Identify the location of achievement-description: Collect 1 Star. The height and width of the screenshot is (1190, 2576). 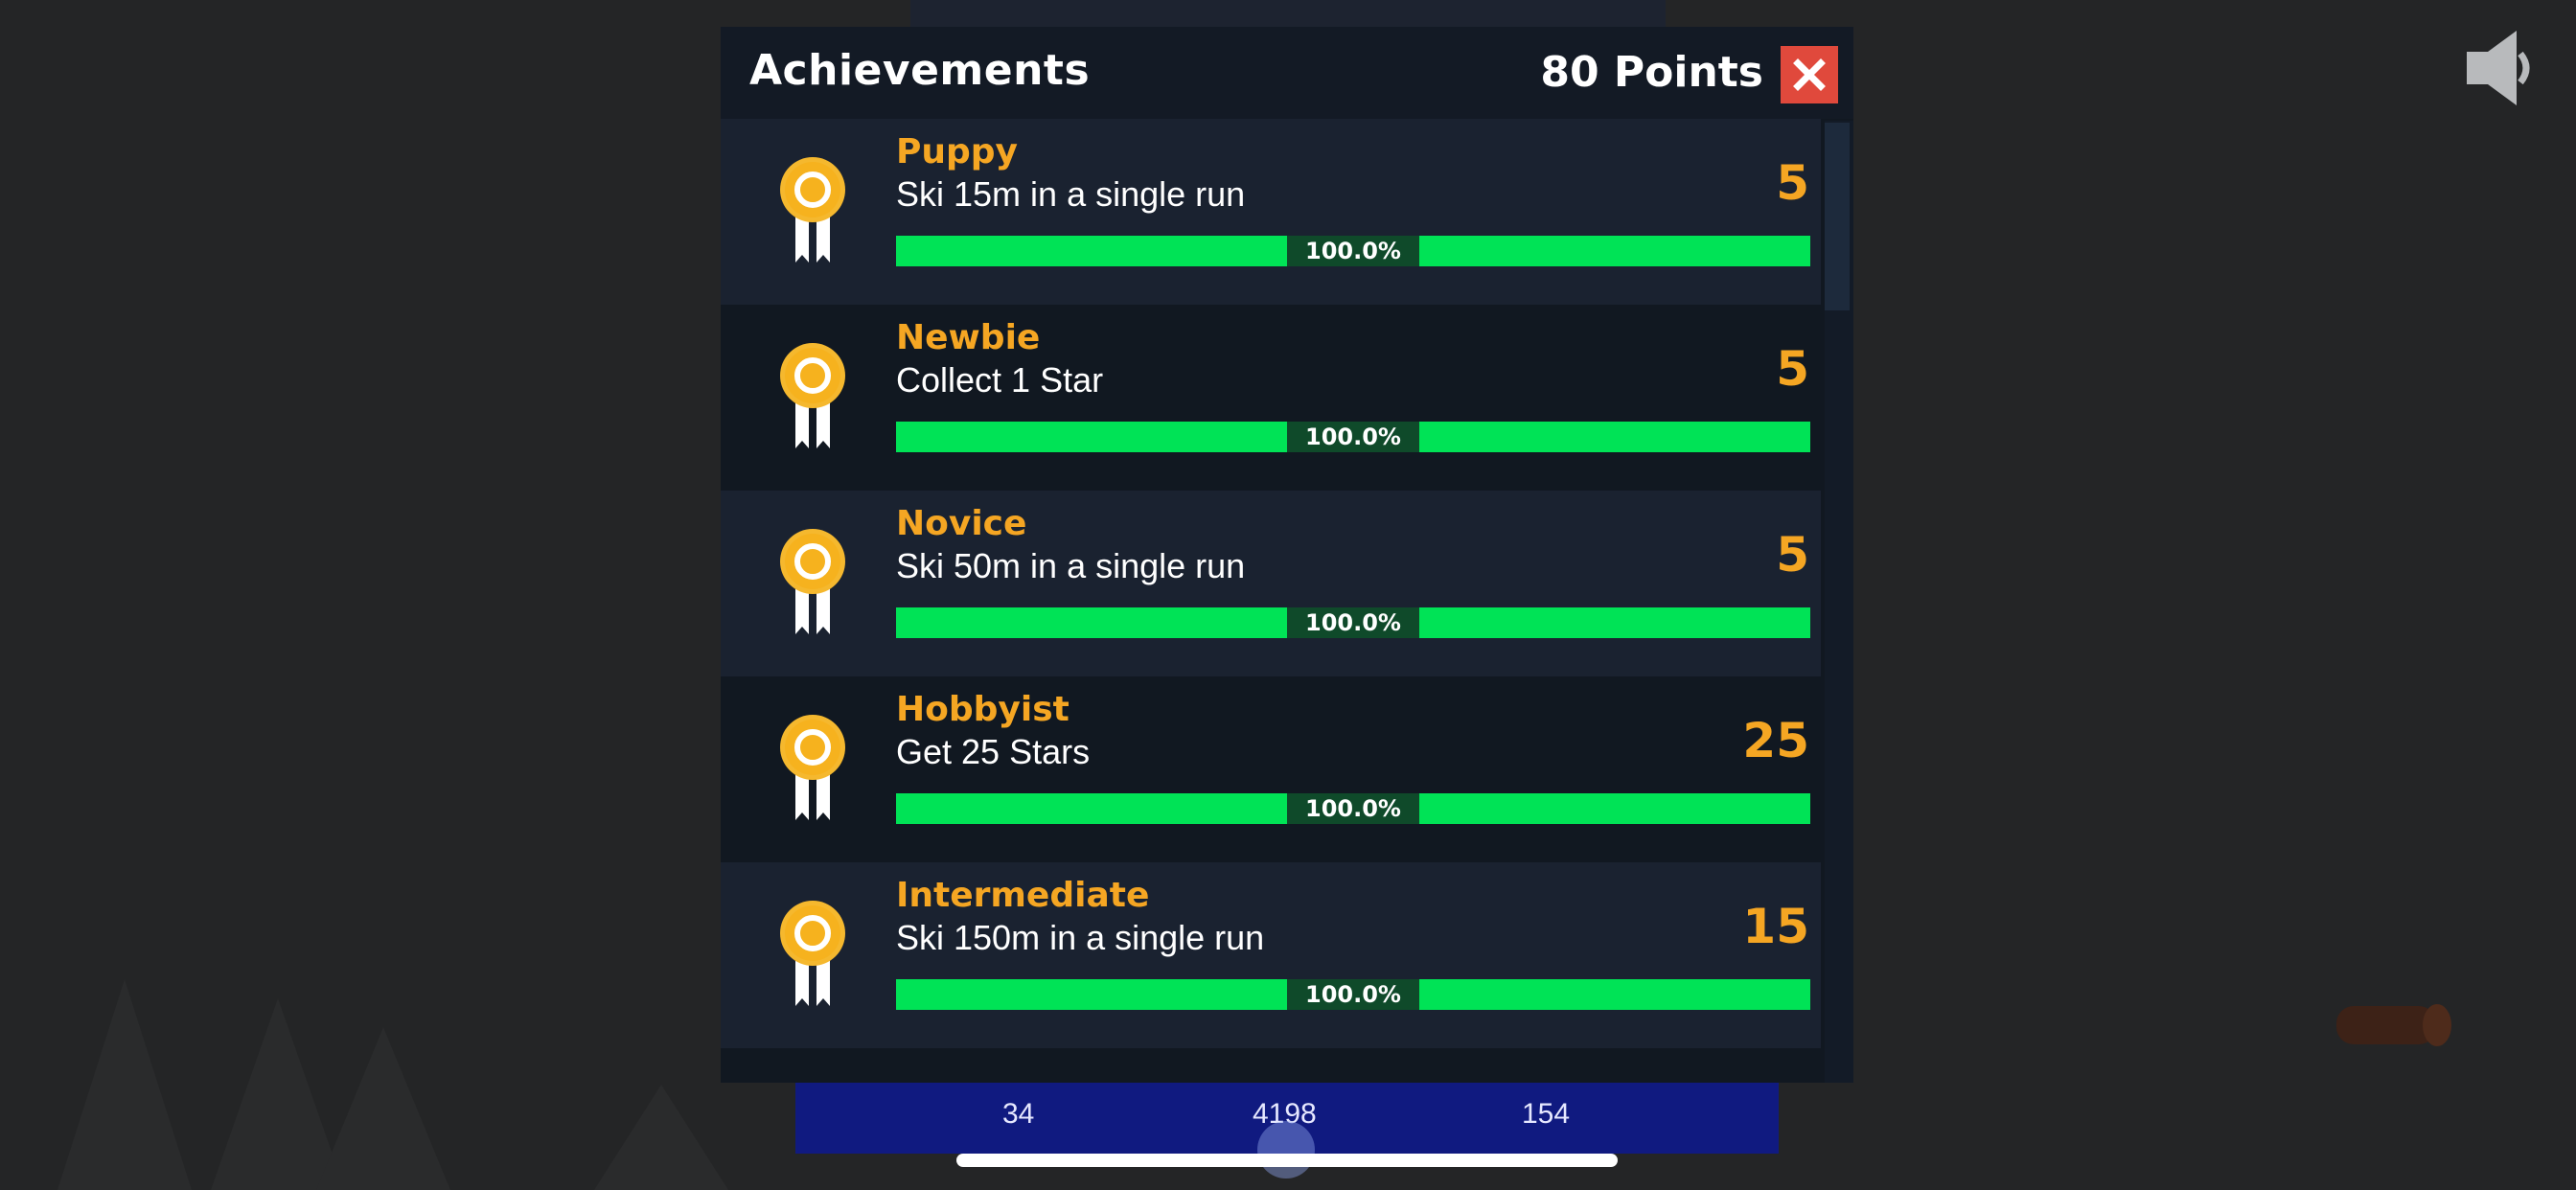
(1000, 380).